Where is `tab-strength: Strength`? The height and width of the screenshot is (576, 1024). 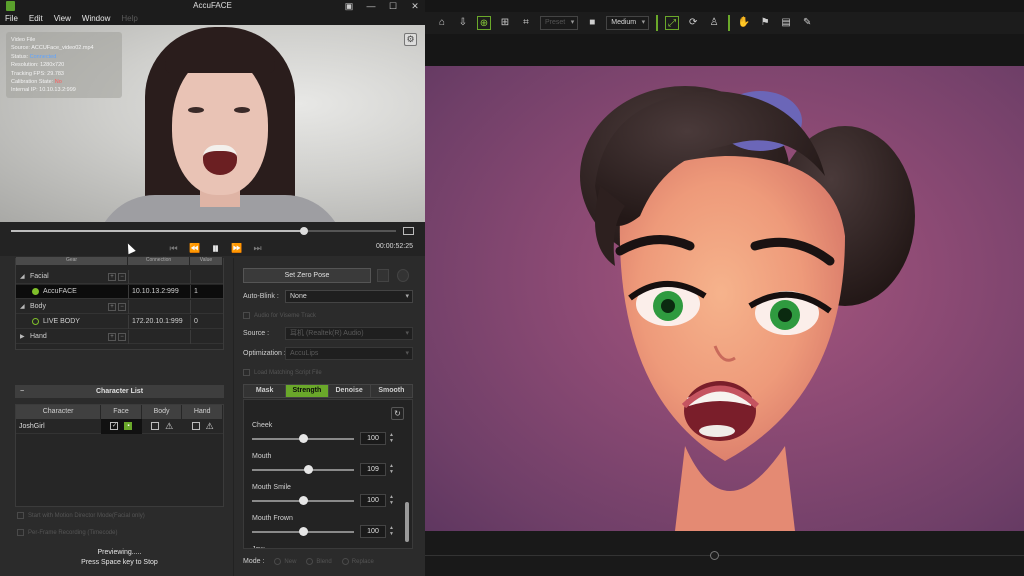
tab-strength: Strength is located at coordinates (307, 391).